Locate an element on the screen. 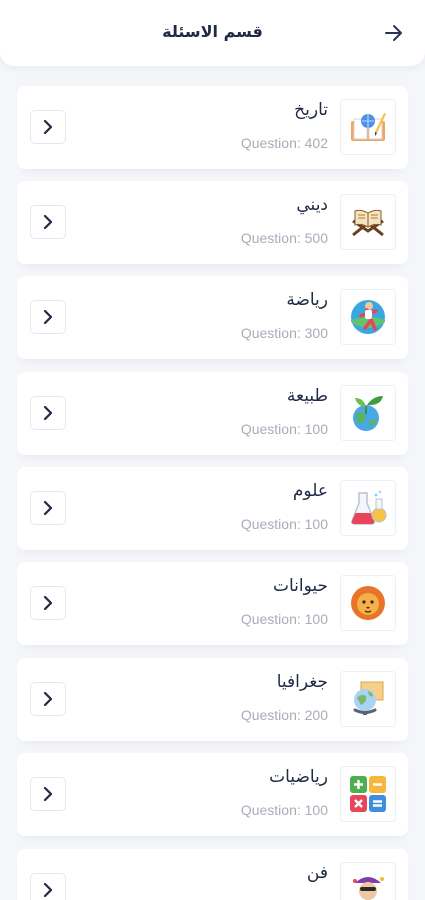 Image resolution: width=425 pixels, height=900 pixels. category-card-history: تاريخ Question: 402 is located at coordinates (212, 127).